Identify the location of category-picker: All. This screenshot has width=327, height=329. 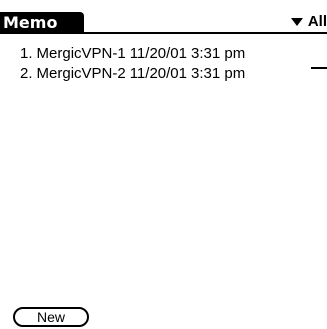
(308, 22).